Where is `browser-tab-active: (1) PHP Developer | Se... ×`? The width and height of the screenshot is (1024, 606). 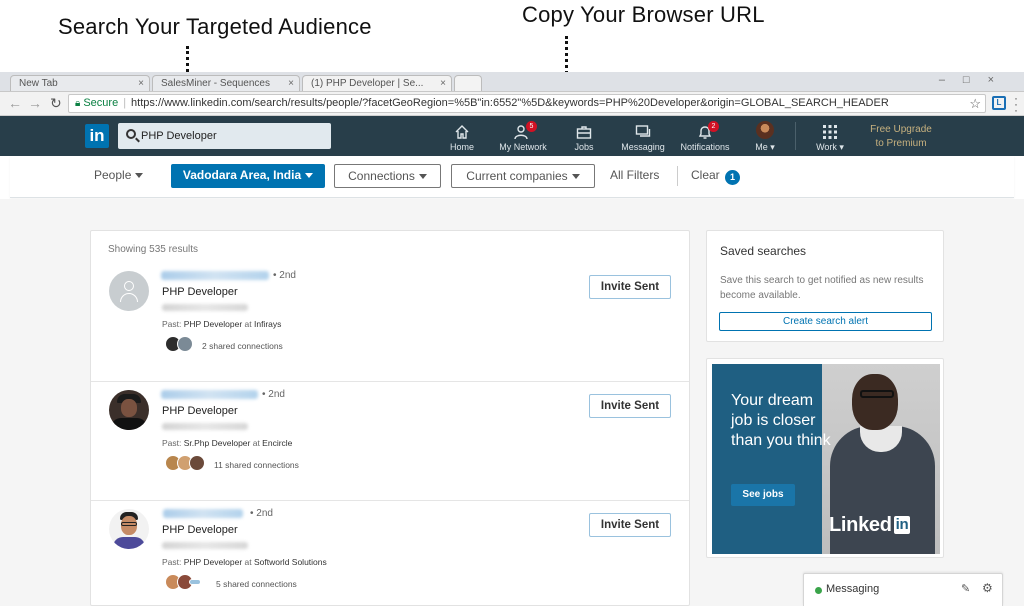
browser-tab-active: (1) PHP Developer | Se... × is located at coordinates (377, 83).